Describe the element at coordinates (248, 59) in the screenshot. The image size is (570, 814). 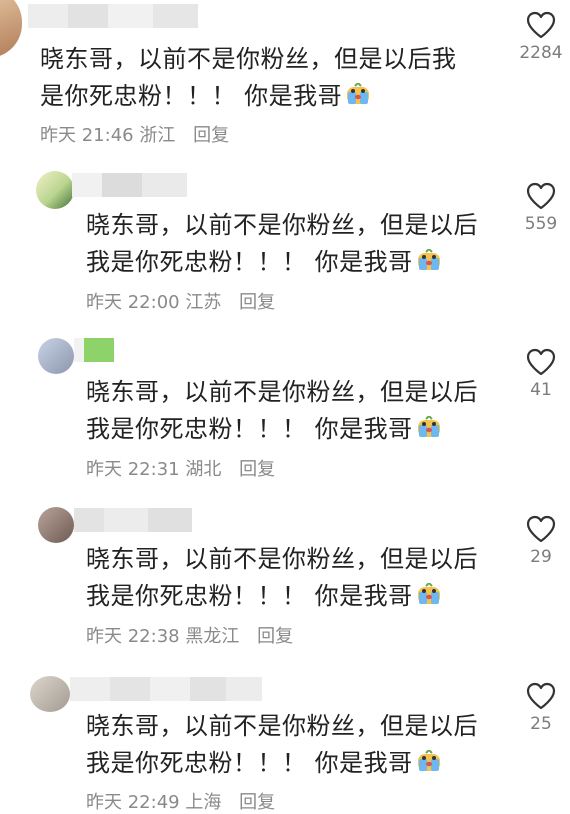
I see `comment-text-line: 晓东哥，以前不是你粉丝，但是以后我` at that location.